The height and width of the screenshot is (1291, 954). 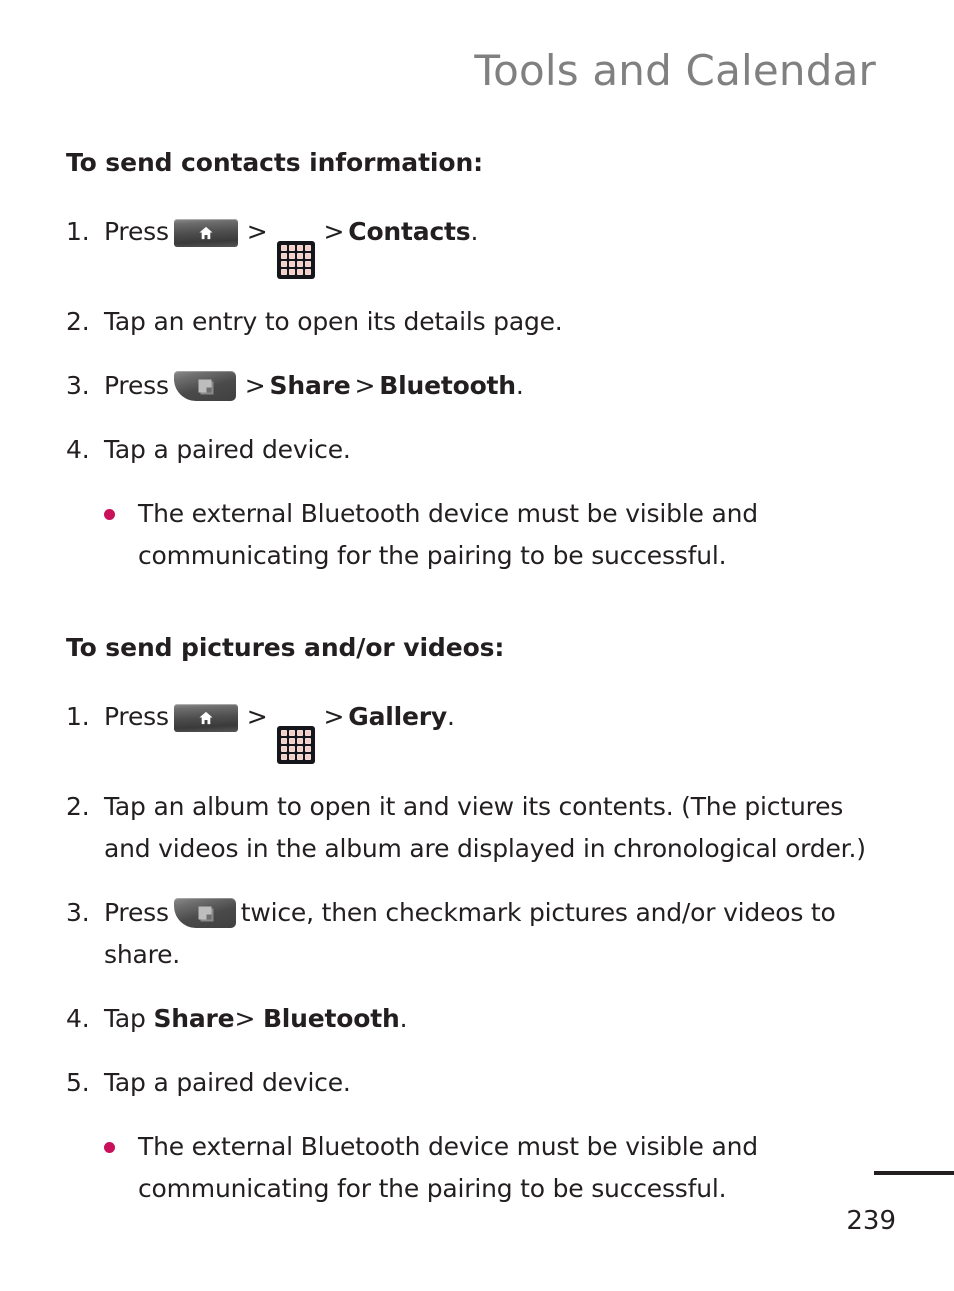 What do you see at coordinates (914, 1173) in the screenshot?
I see `footer-divider` at bounding box center [914, 1173].